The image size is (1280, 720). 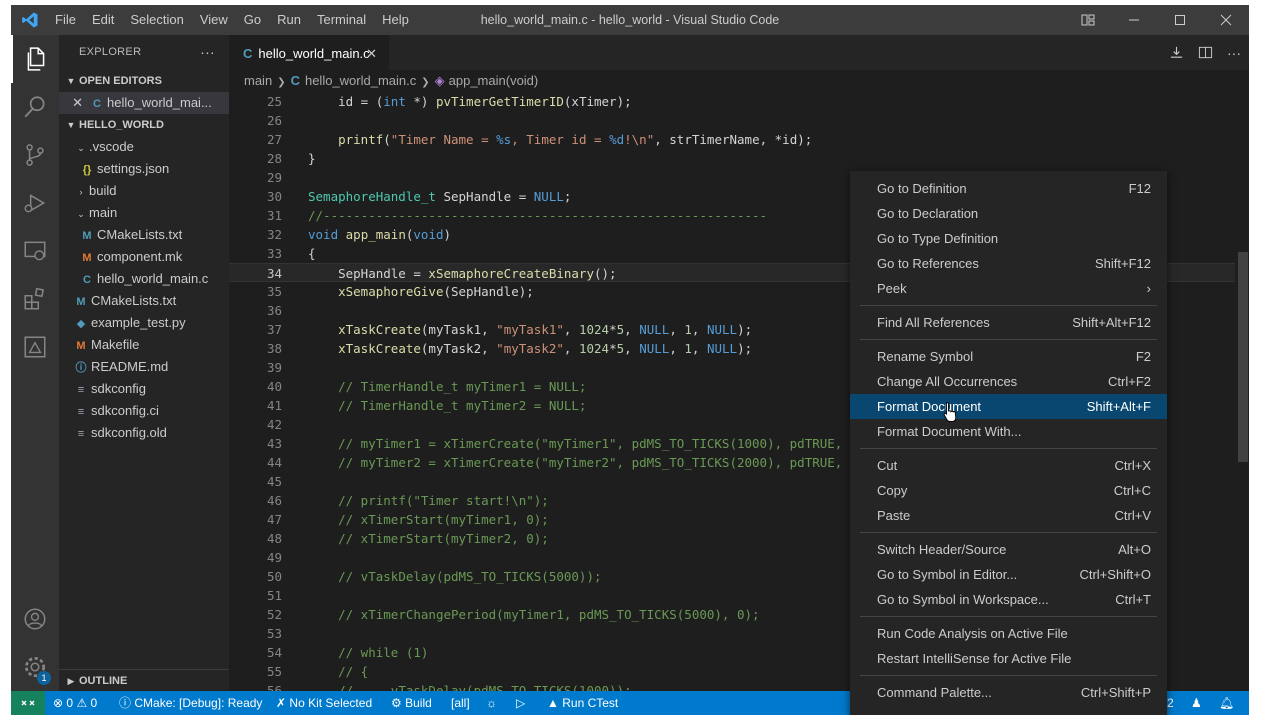 I want to click on more-actions-icon: ···, so click(x=207, y=52).